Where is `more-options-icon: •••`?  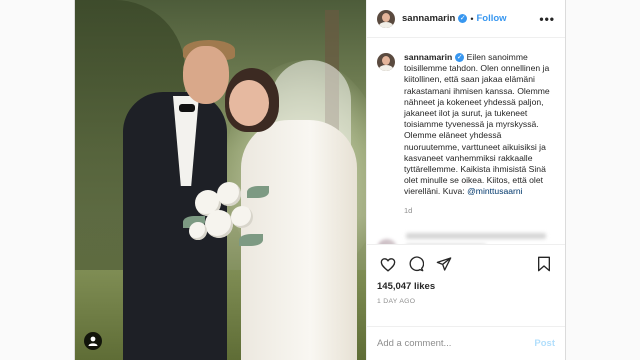 more-options-icon: ••• is located at coordinates (547, 19).